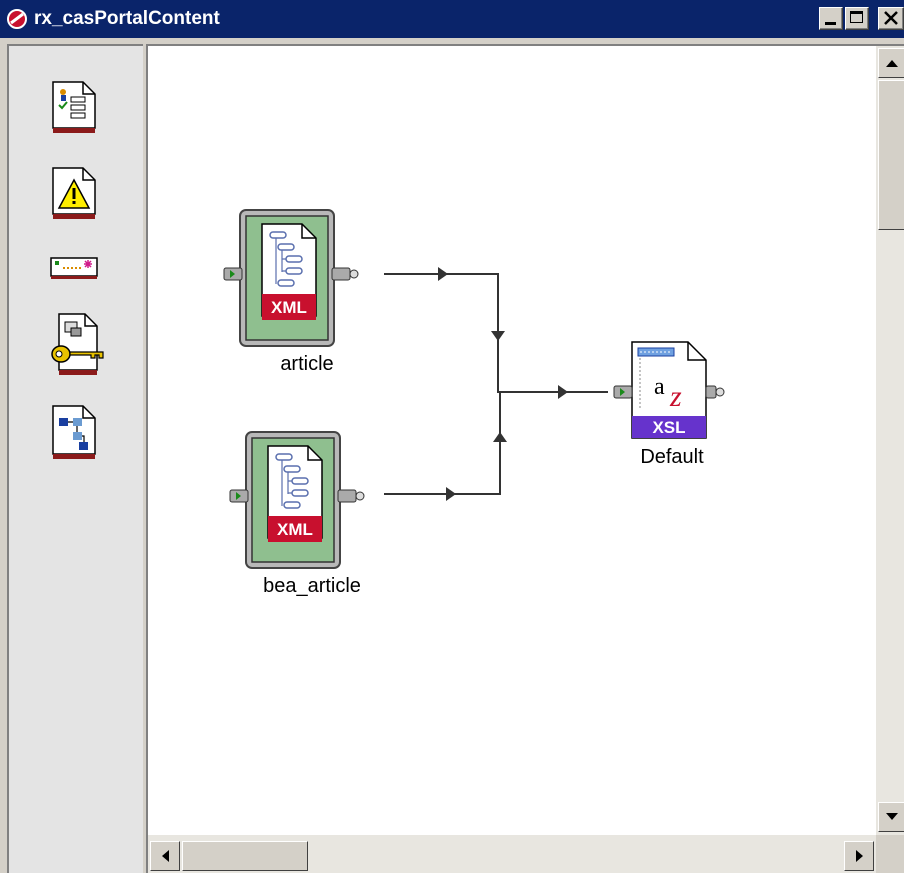 Image resolution: width=904 pixels, height=873 pixels. What do you see at coordinates (307, 364) in the screenshot?
I see `article-label: article` at bounding box center [307, 364].